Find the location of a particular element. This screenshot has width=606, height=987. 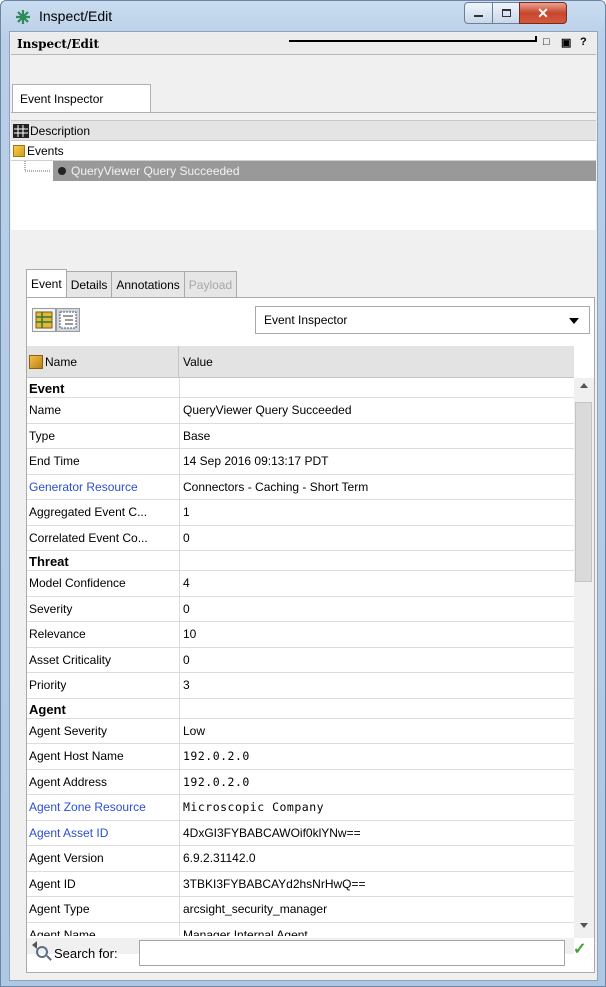

tree-view-button is located at coordinates (68, 320).